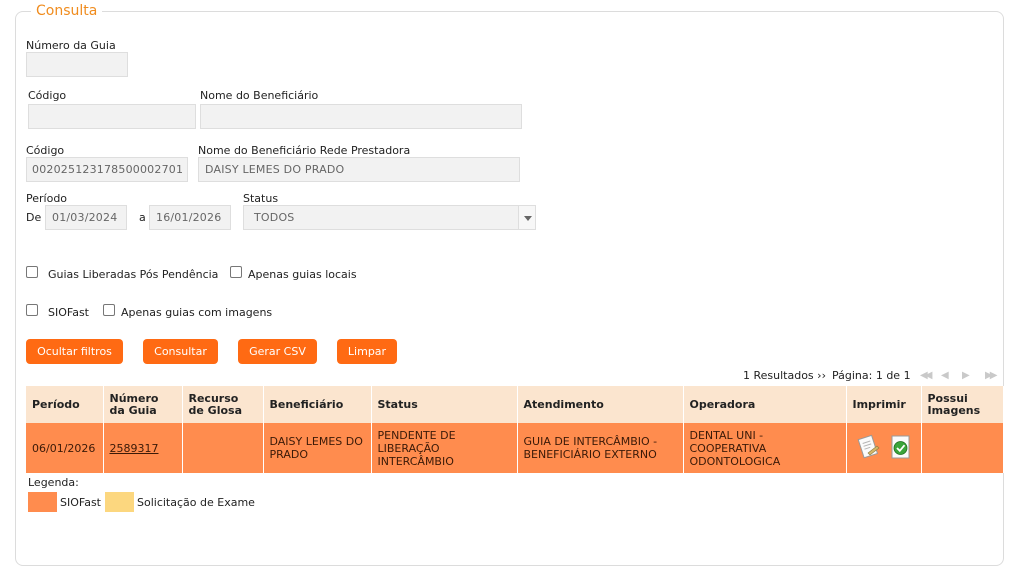 This screenshot has height=574, width=1009. What do you see at coordinates (65, 448) in the screenshot?
I see `cell-periodo: 06/01/2026` at bounding box center [65, 448].